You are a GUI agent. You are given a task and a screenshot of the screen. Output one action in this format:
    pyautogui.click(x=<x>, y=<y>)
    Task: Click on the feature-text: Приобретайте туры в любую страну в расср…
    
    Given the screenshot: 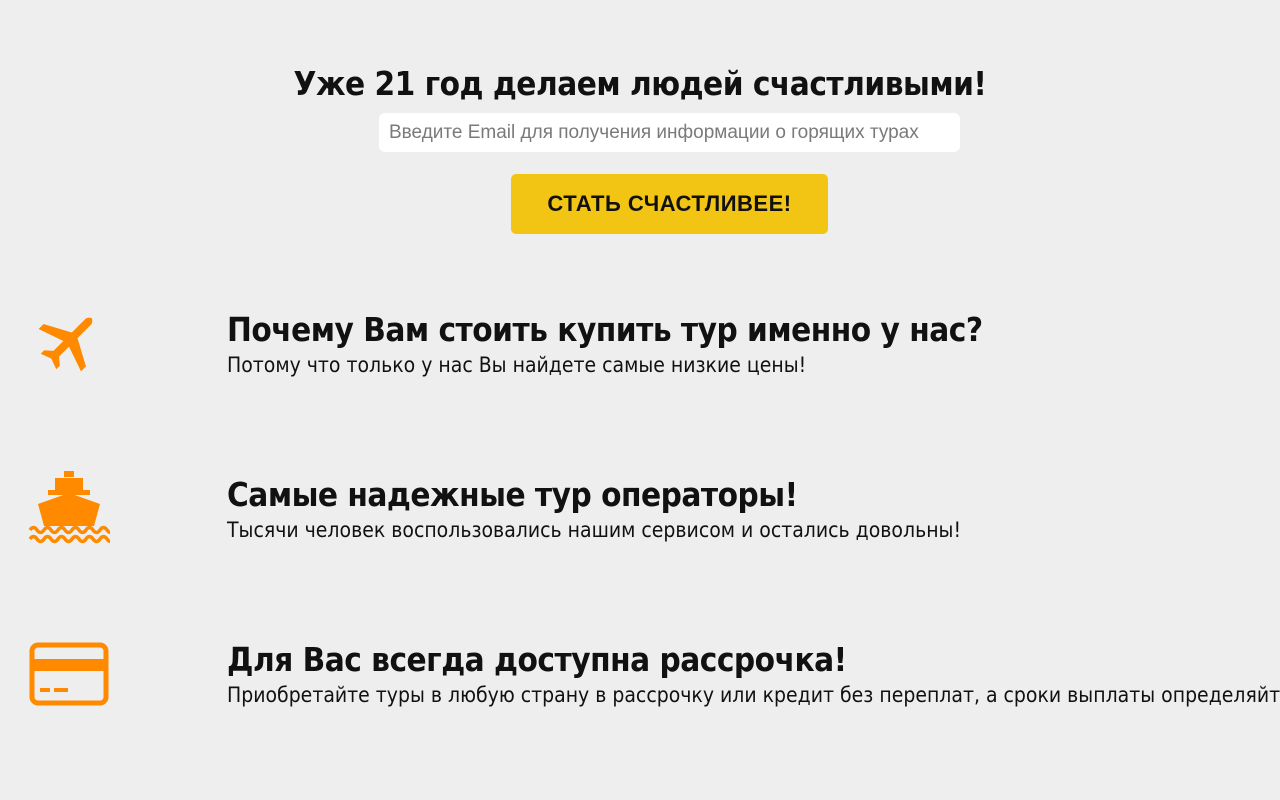 What is the action you would take?
    pyautogui.click(x=753, y=695)
    